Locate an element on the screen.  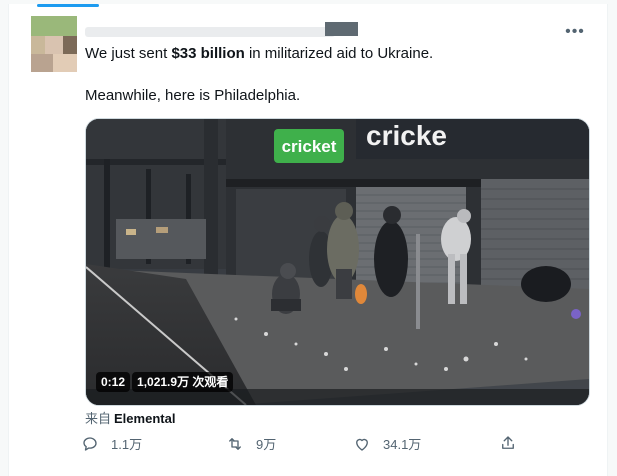
video-badge: 0:12 1,021.9万 次观看 is located at coordinates (165, 382).